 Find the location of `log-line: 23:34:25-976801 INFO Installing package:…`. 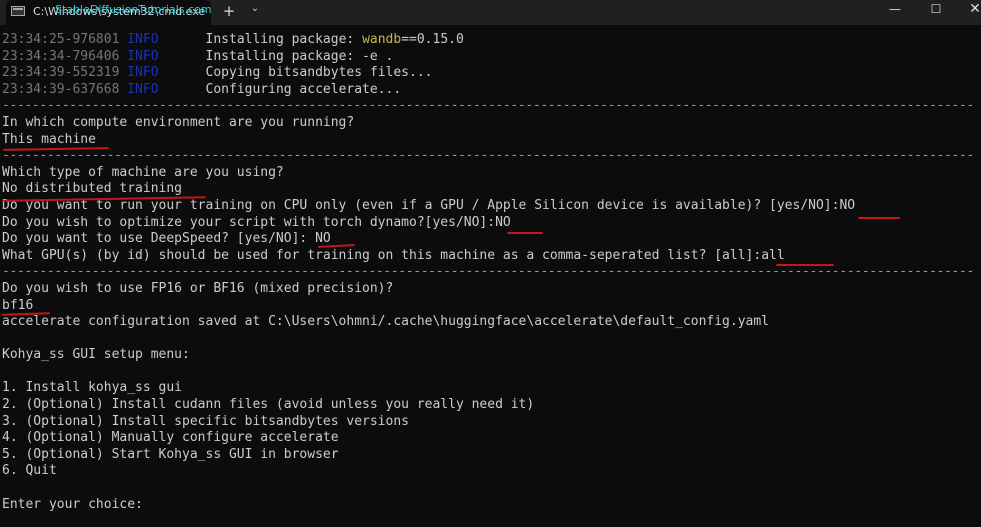

log-line: 23:34:25-976801 INFO Installing package:… is located at coordinates (491, 40).